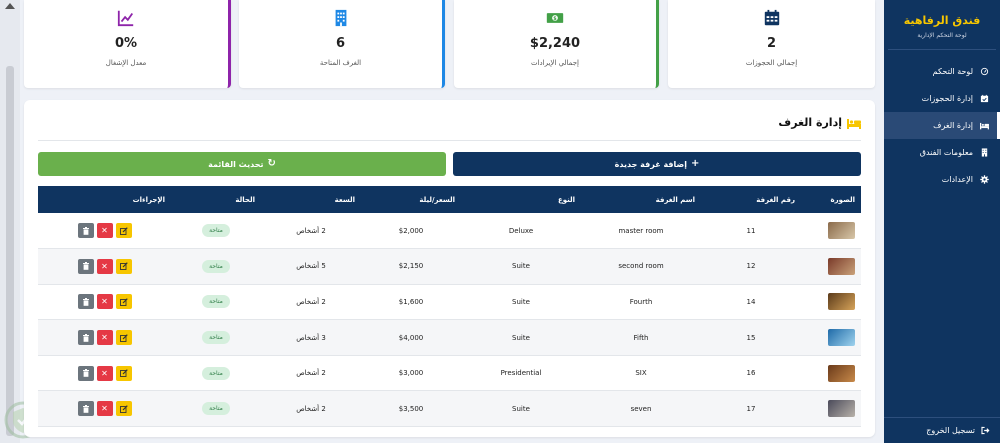  What do you see at coordinates (340, 63) in the screenshot?
I see `stat-label: الغرف المتاحة` at bounding box center [340, 63].